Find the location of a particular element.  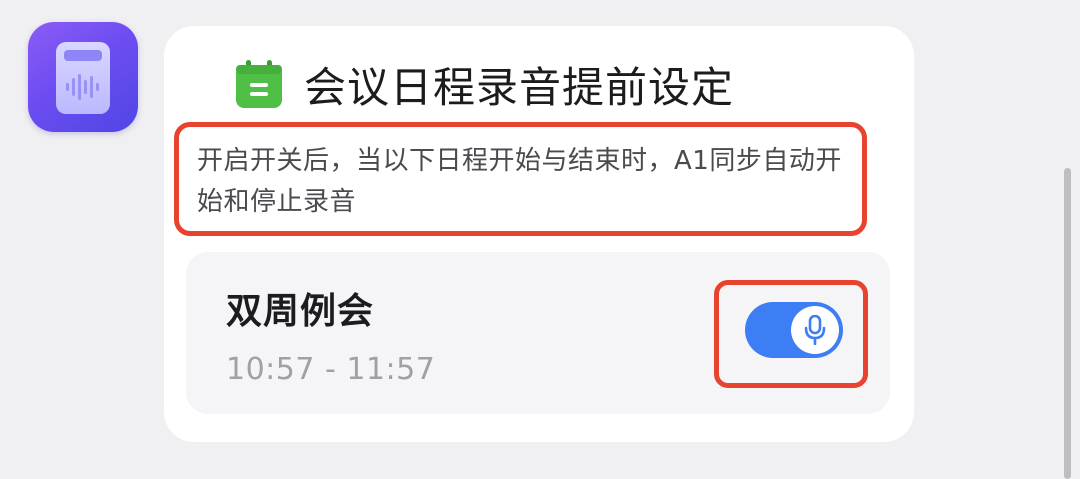

vertical-scrollbar is located at coordinates (1068, 239).